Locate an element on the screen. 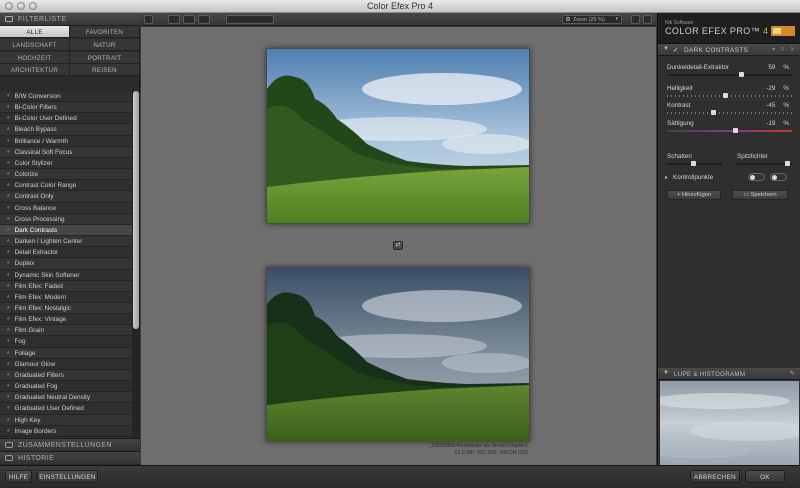 This screenshot has height=488, width=800. filter-list-item: Color Stylizer is located at coordinates (66, 163).